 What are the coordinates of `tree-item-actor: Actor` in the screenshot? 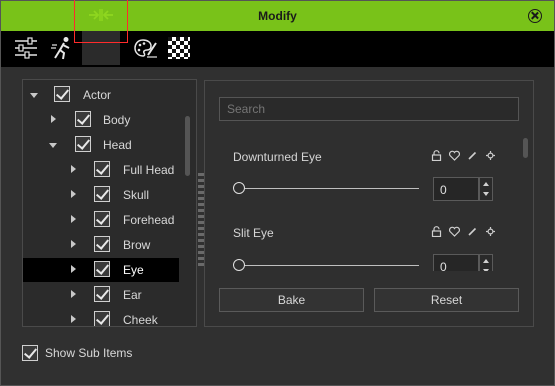 It's located at (101, 95).